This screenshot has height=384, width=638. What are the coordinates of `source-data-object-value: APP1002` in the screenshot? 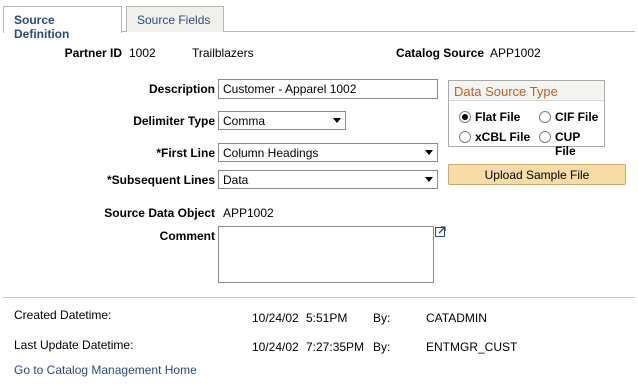 It's located at (248, 213).